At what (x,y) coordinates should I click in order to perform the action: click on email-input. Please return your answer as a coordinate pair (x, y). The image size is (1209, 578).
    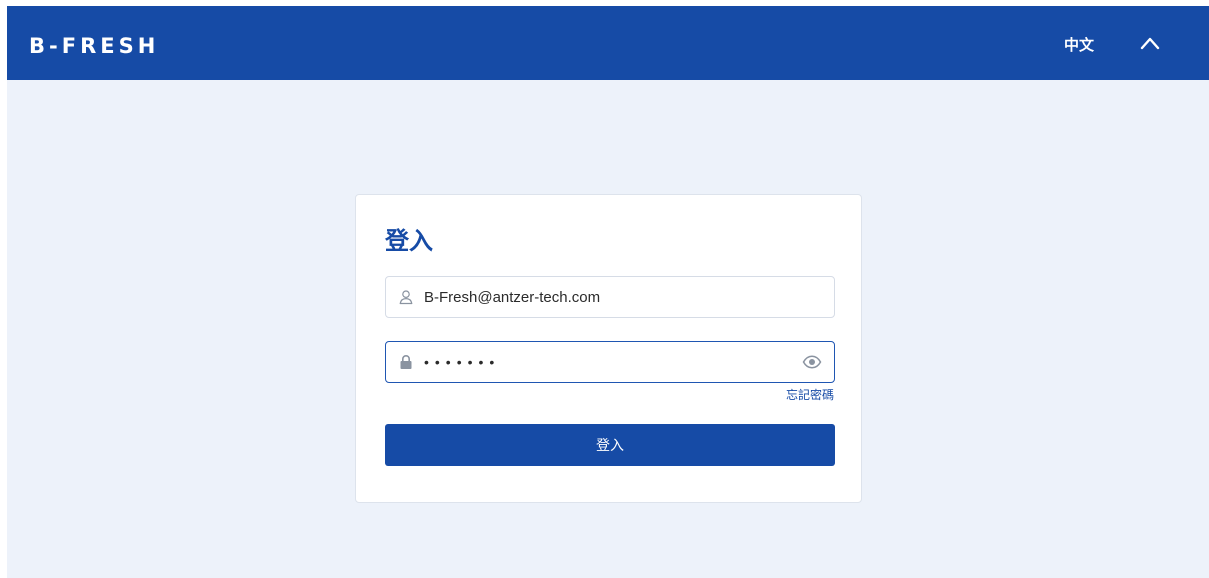
    Looking at the image, I should click on (609, 297).